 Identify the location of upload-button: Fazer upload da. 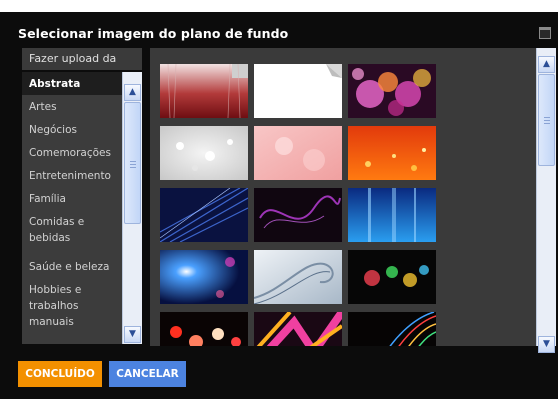
(82, 59).